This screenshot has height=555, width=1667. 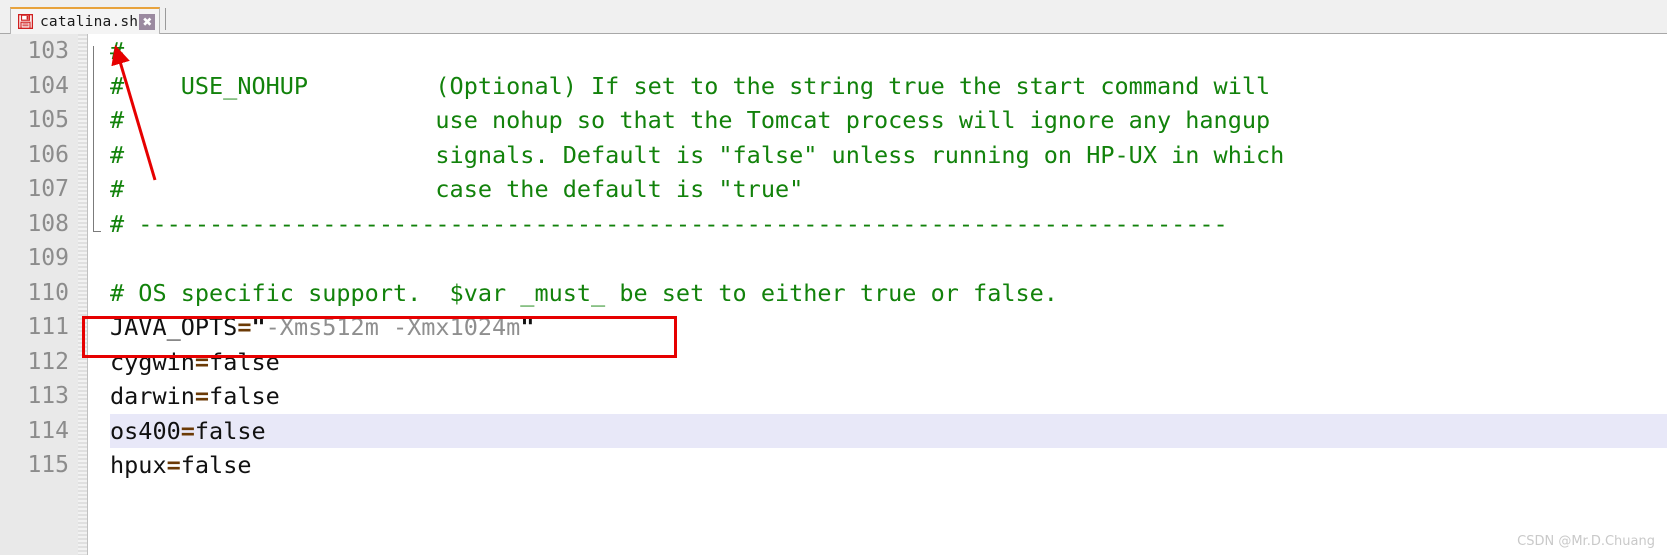 I want to click on editor-tab-catalina-sh: catalina.sh ✖, so click(x=85, y=20).